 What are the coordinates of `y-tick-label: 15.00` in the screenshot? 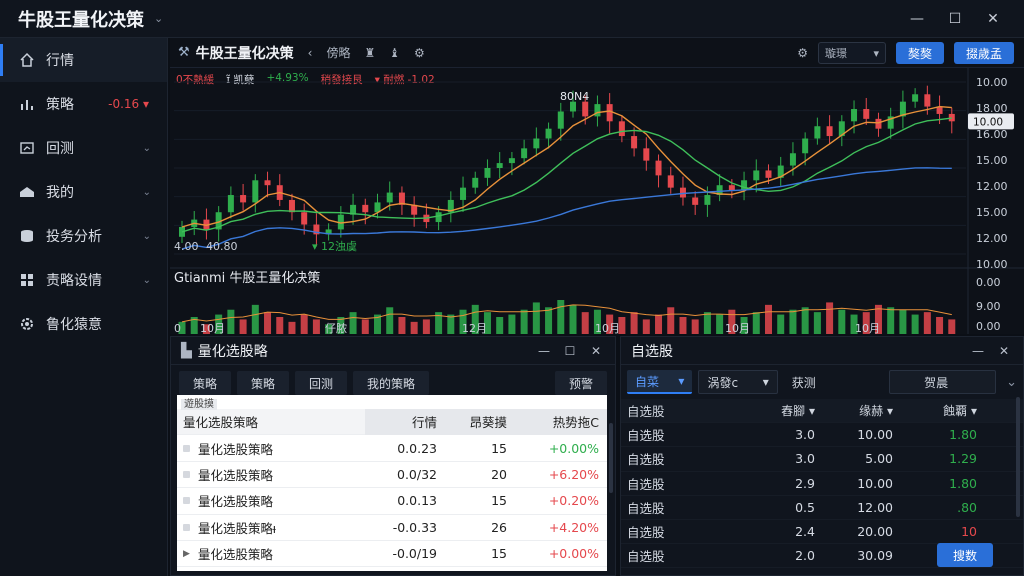 It's located at (992, 212).